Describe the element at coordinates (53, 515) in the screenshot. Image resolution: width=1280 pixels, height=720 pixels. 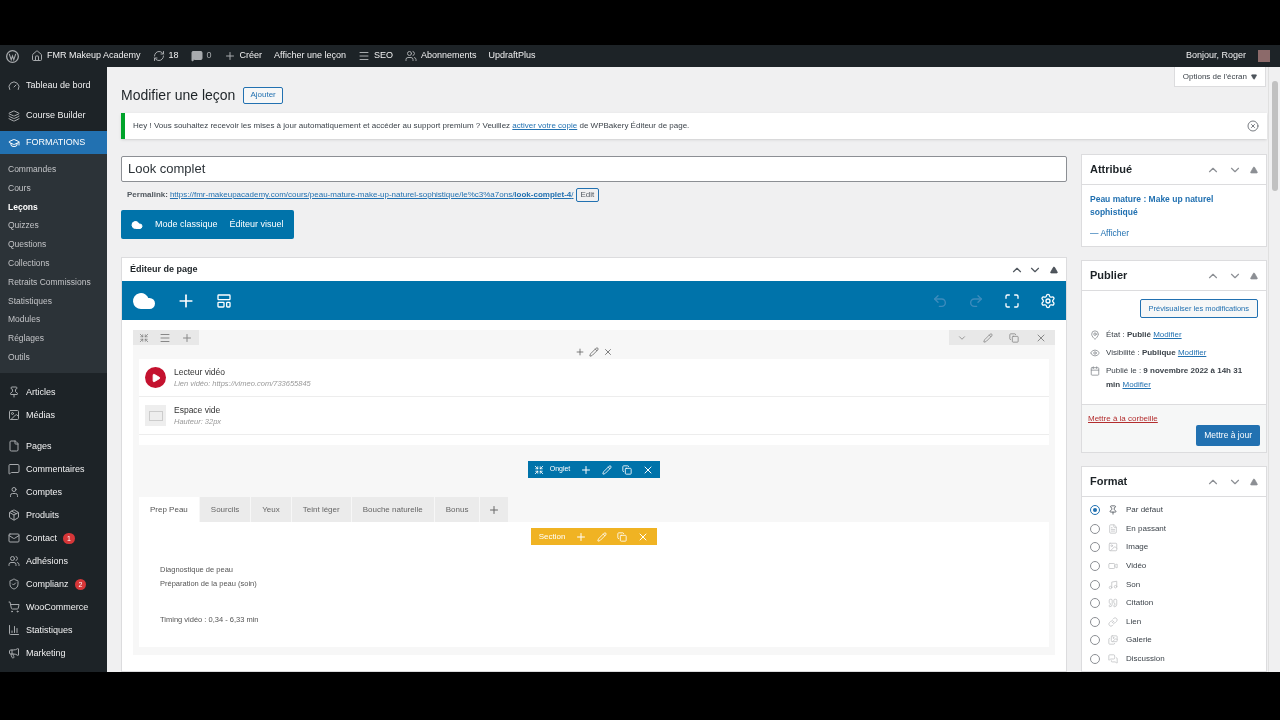
I see `sidebar-item: Produits` at that location.